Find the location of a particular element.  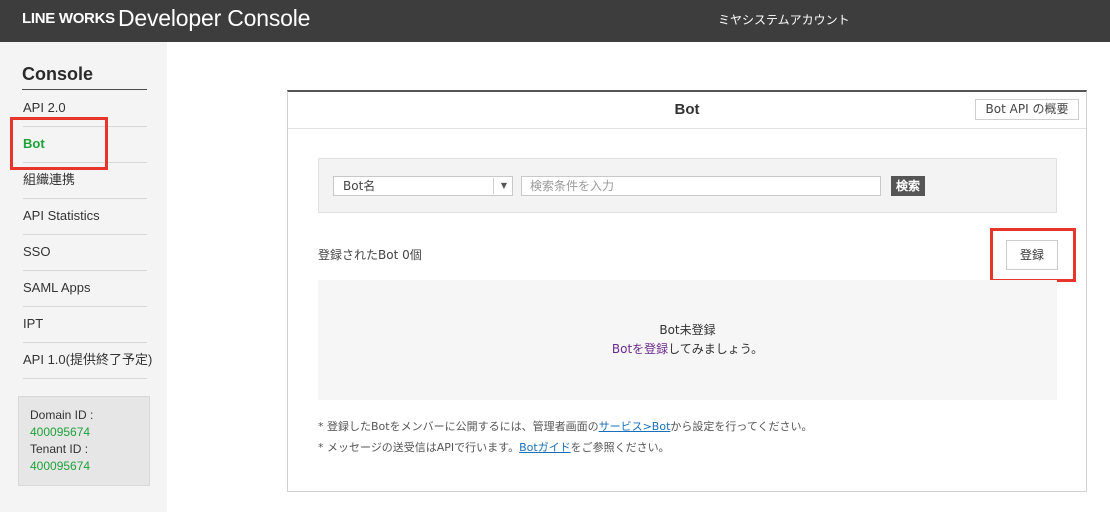

bot-count-label: 登録されたBot 0個 is located at coordinates (370, 255).